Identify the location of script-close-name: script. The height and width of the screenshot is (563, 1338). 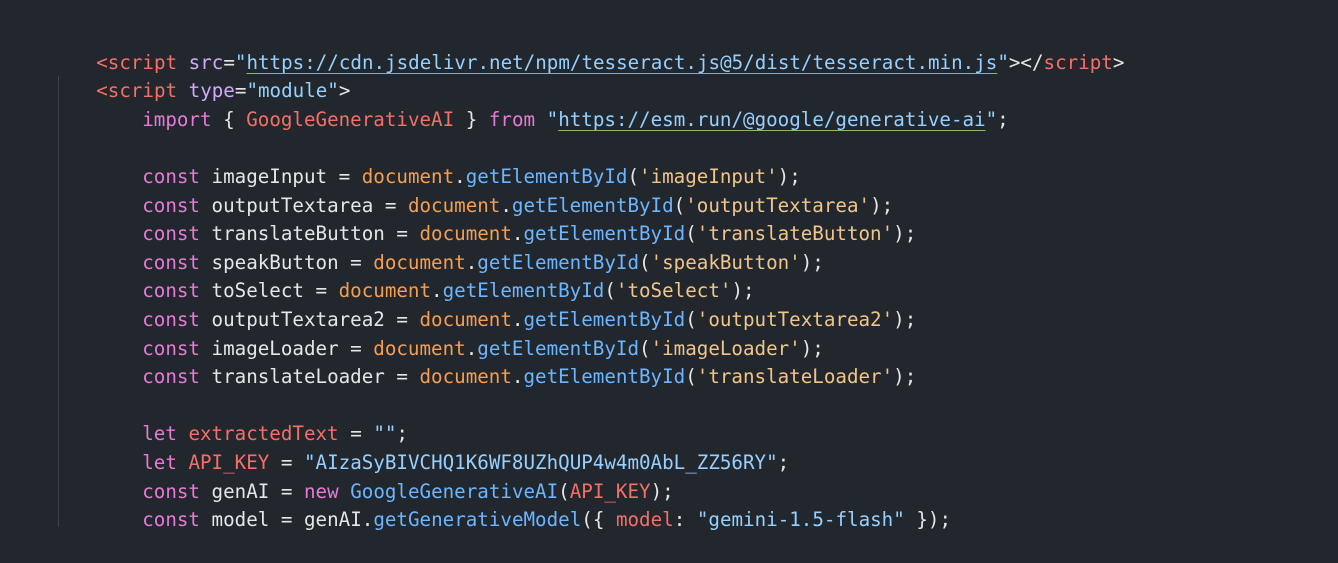
(1078, 62).